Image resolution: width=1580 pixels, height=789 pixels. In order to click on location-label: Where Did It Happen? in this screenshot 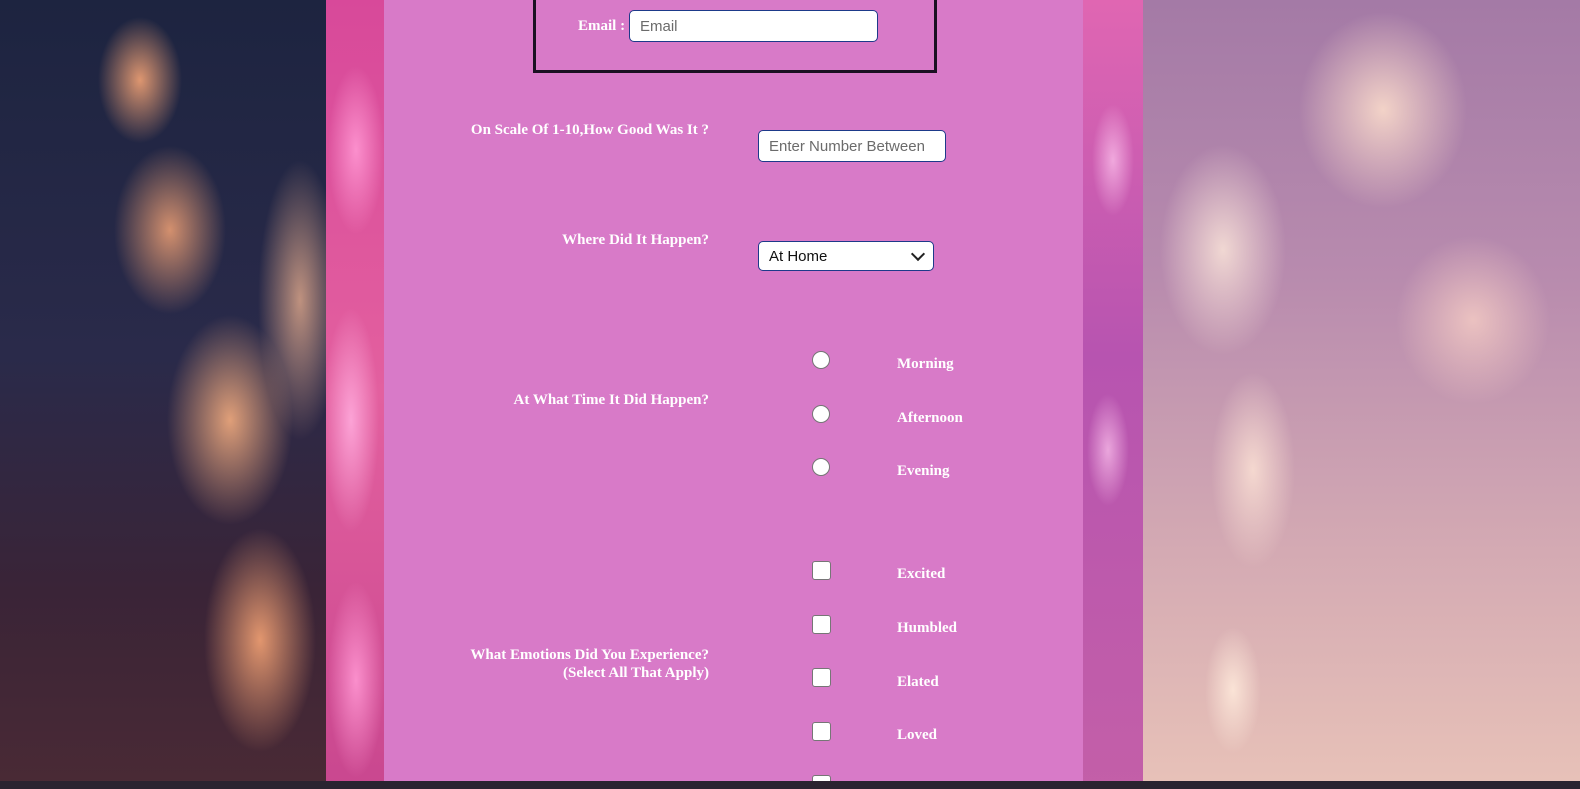, I will do `click(635, 240)`.